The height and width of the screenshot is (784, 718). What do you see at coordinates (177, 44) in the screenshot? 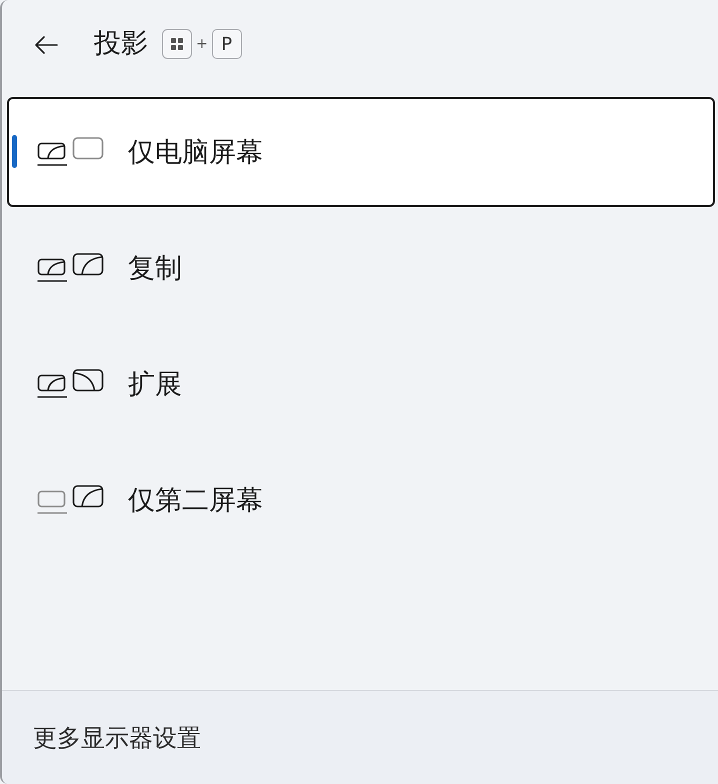
I see `windows-key-icon` at bounding box center [177, 44].